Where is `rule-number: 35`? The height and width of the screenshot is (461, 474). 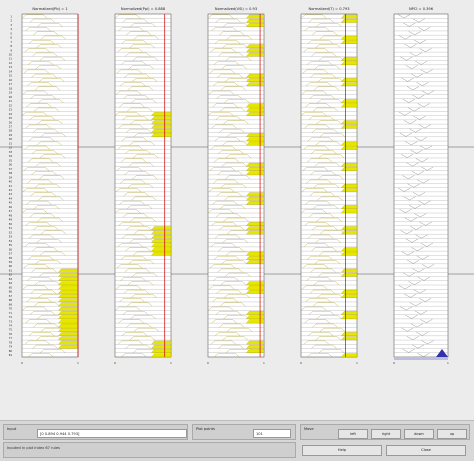 rule-number: 35 is located at coordinates (11, 160).